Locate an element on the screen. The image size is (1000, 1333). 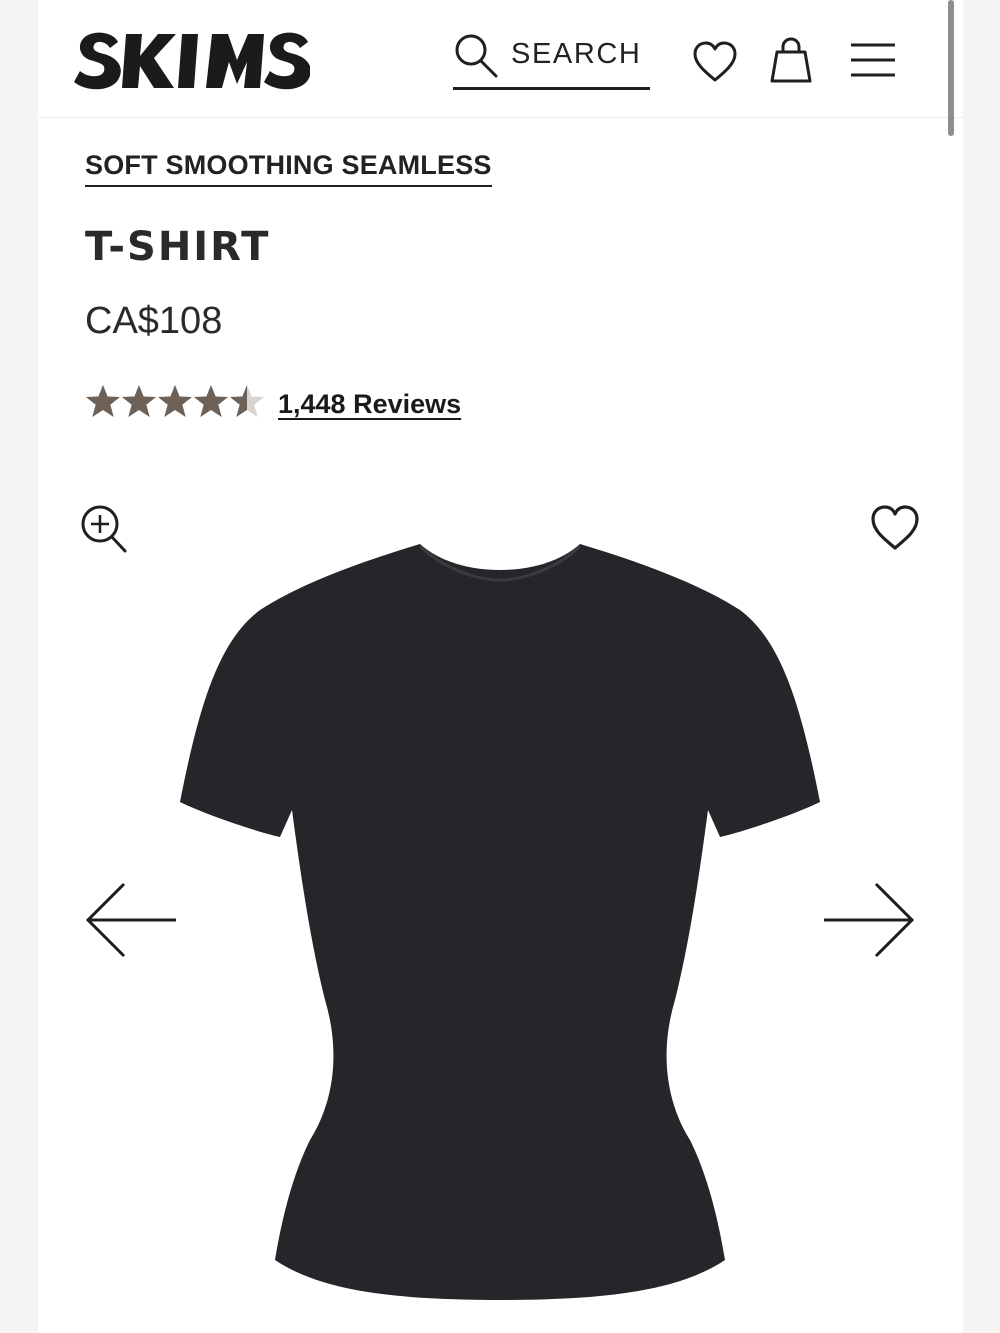
reviews-link: 1,448 Reviews is located at coordinates (369, 404).